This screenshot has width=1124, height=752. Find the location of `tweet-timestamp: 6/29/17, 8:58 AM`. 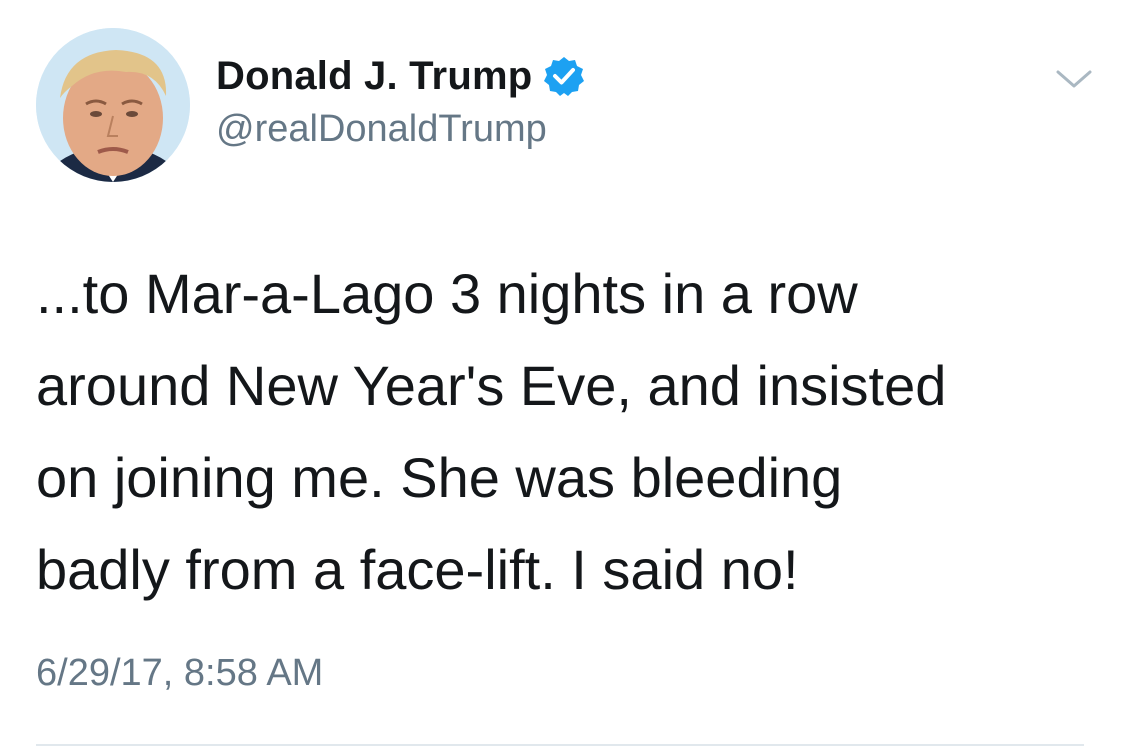

tweet-timestamp: 6/29/17, 8:58 AM is located at coordinates (179, 673).